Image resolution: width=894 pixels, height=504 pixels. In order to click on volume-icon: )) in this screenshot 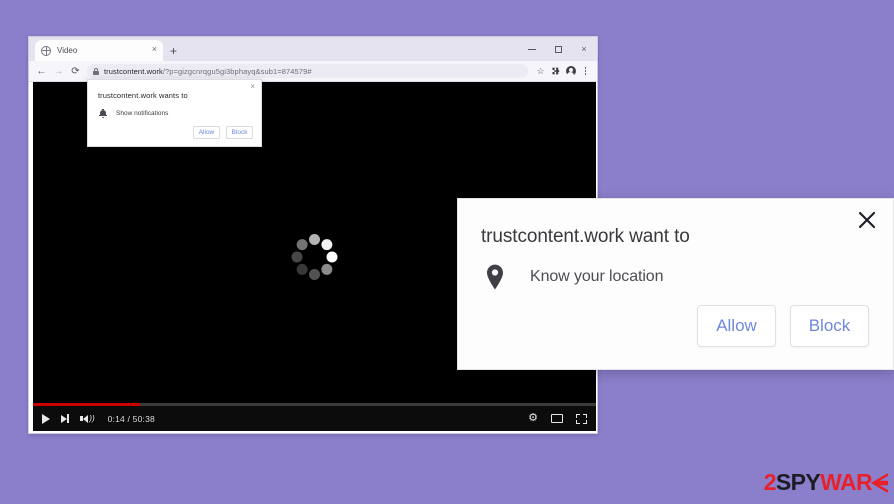, I will do `click(87, 418)`.